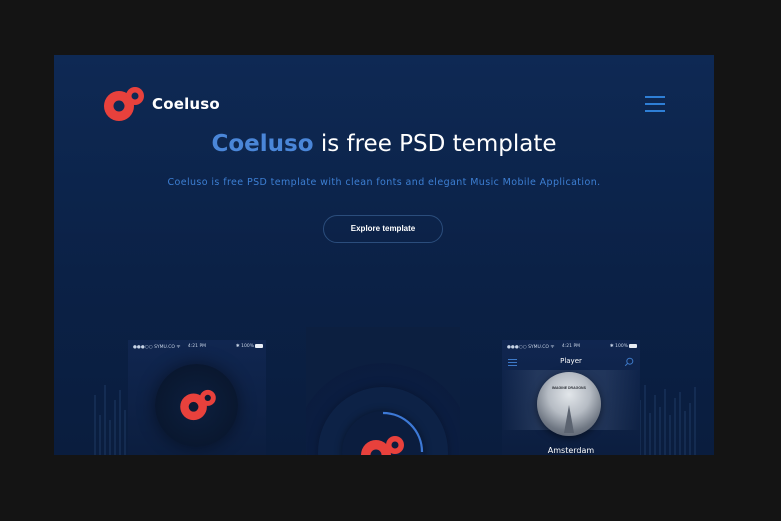  Describe the element at coordinates (186, 104) in the screenshot. I see `brand-name: Coeluso` at that location.